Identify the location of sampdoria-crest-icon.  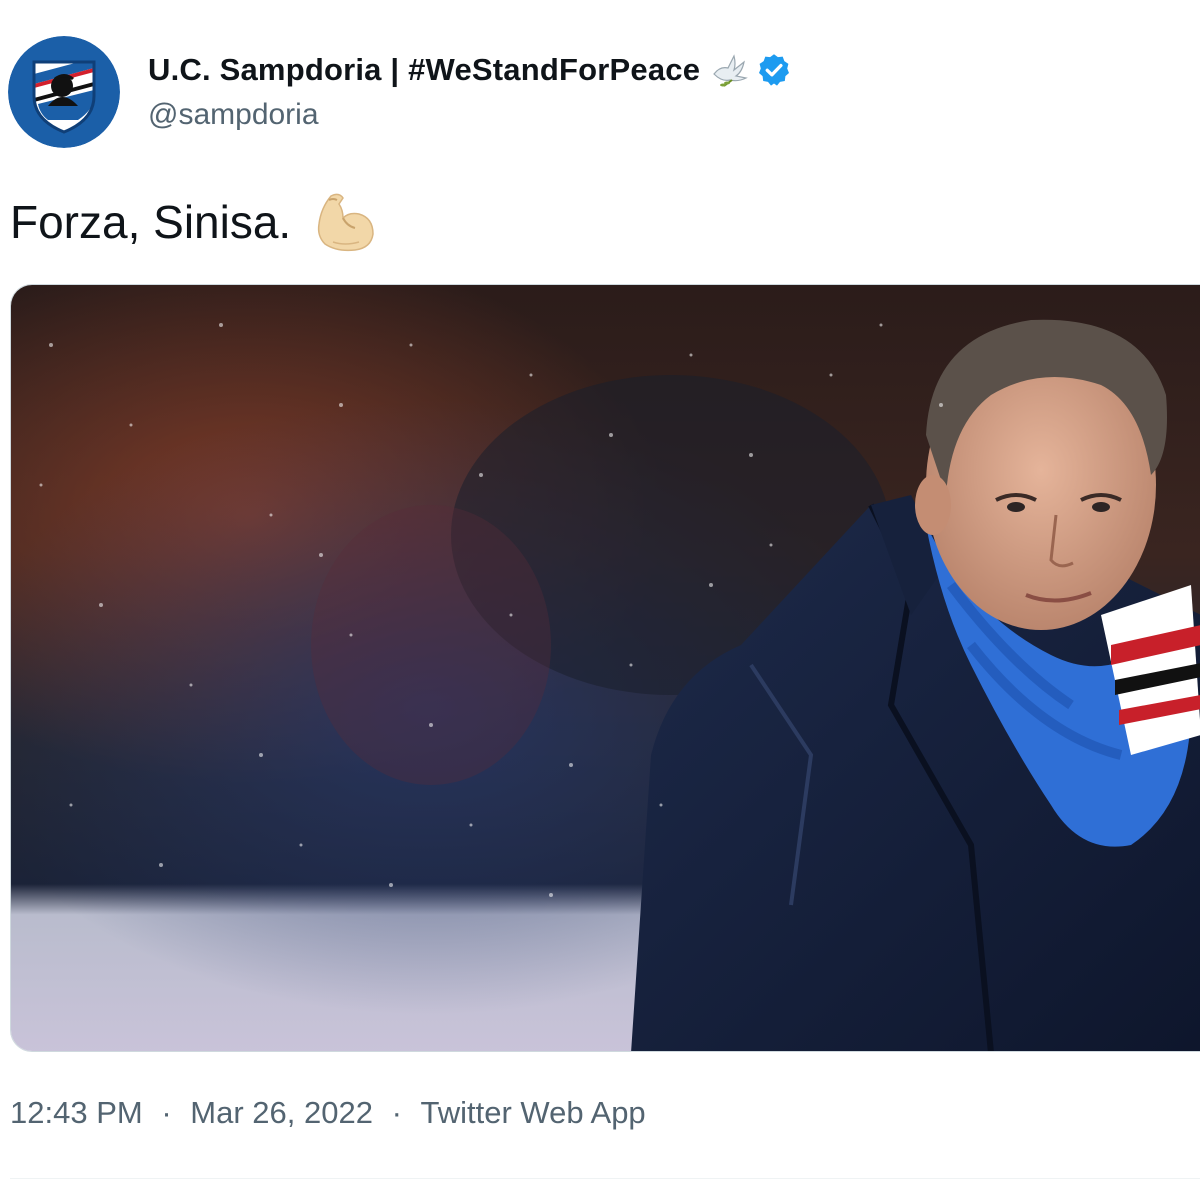
(64, 92).